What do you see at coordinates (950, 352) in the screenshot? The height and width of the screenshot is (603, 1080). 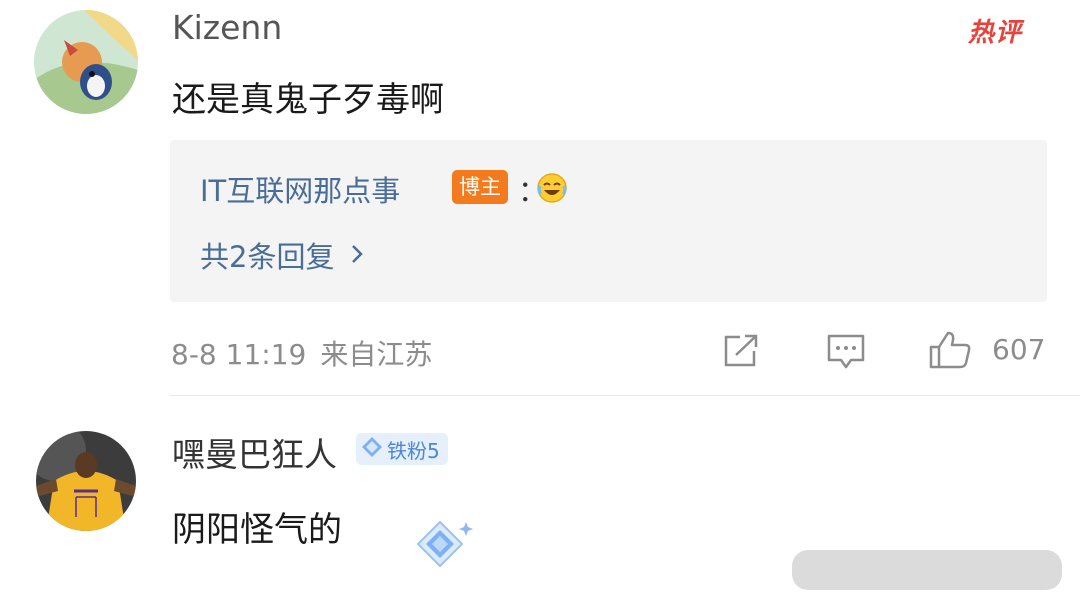 I see `thumbs-up-icon` at bounding box center [950, 352].